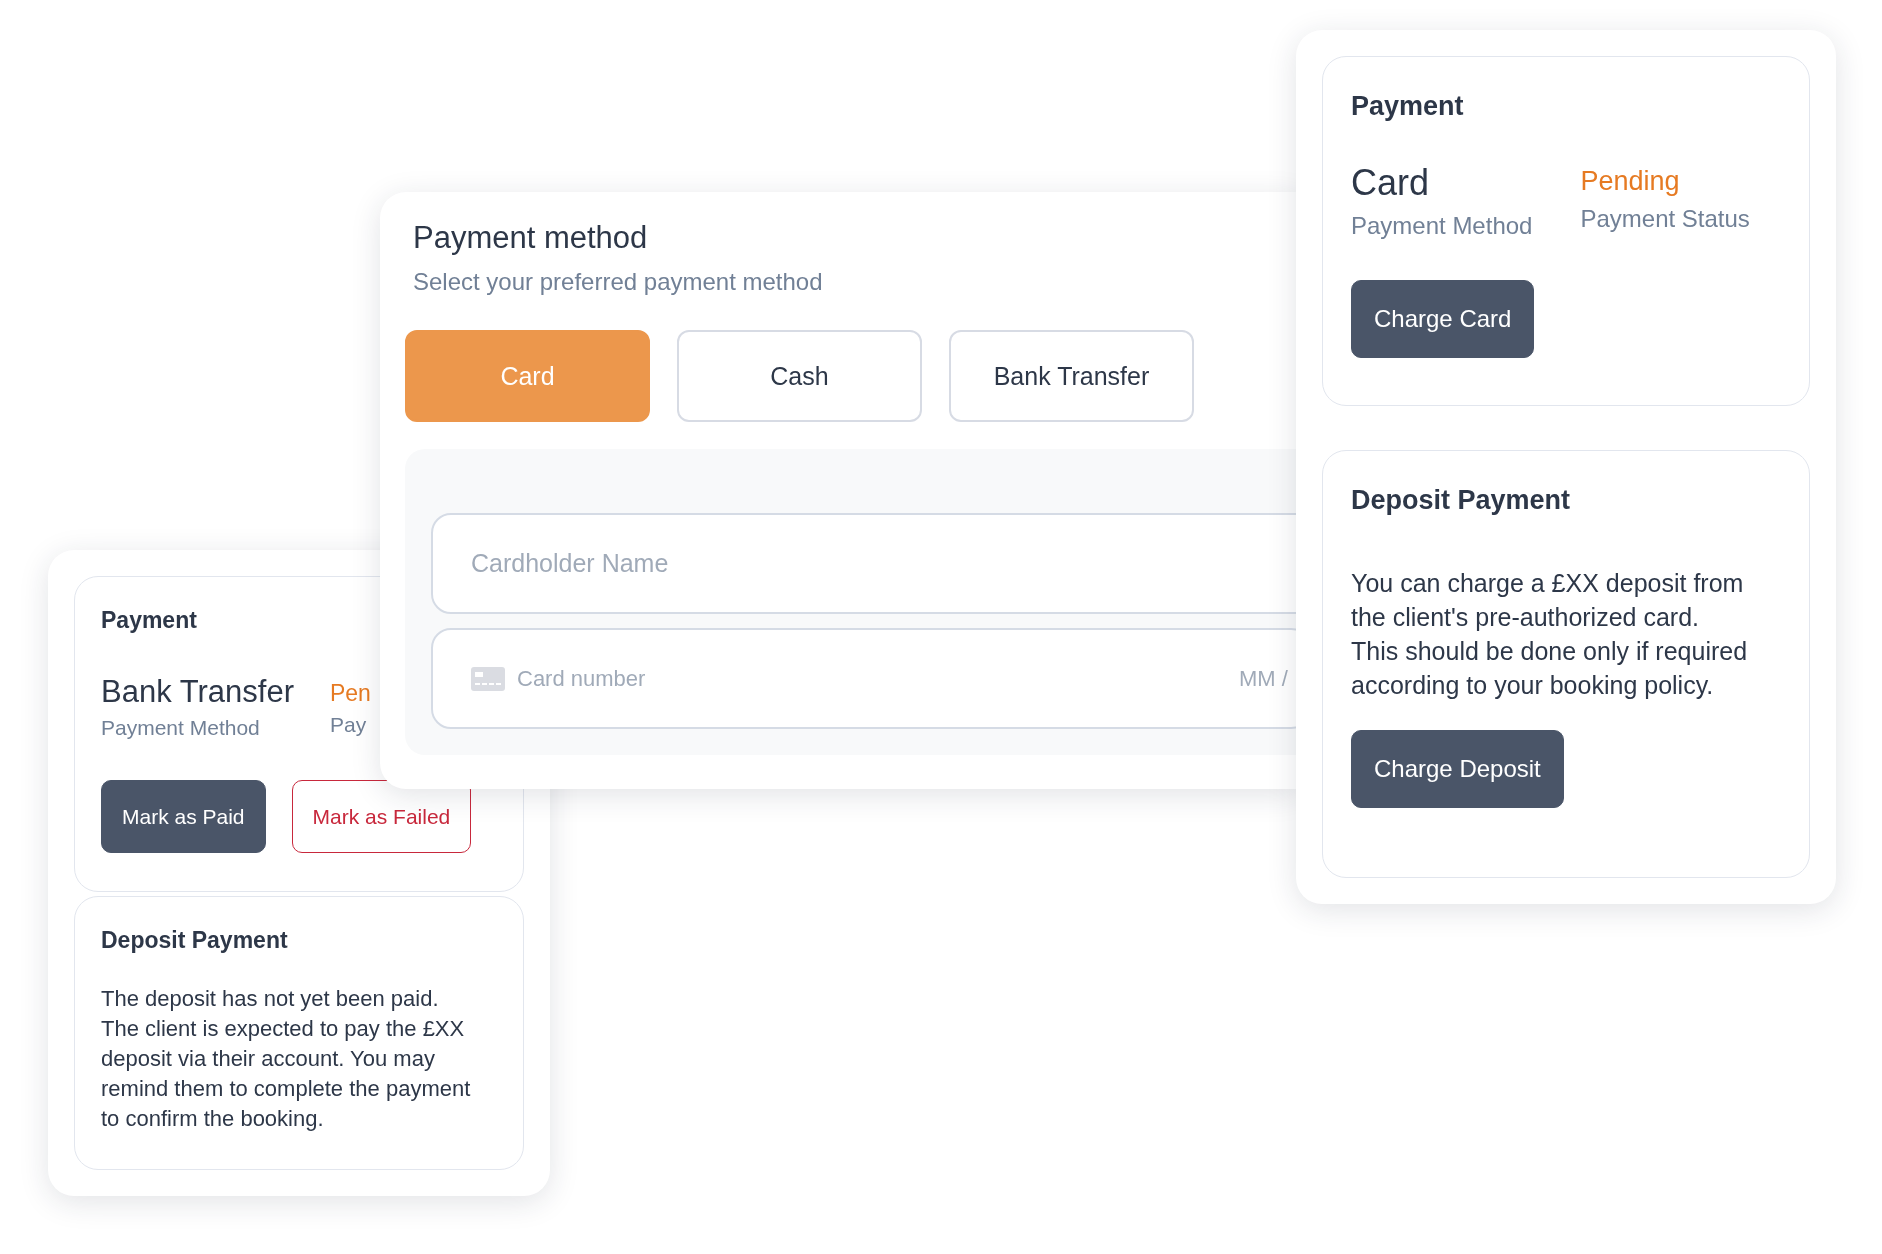 The height and width of the screenshot is (1254, 1882). What do you see at coordinates (1391, 183) in the screenshot?
I see `payment-method-value: Card` at bounding box center [1391, 183].